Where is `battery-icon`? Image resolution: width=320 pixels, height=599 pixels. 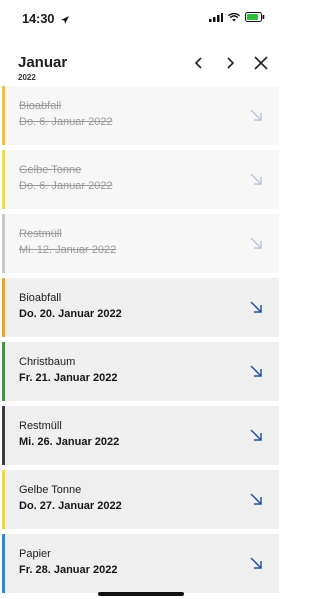 battery-icon is located at coordinates (255, 17).